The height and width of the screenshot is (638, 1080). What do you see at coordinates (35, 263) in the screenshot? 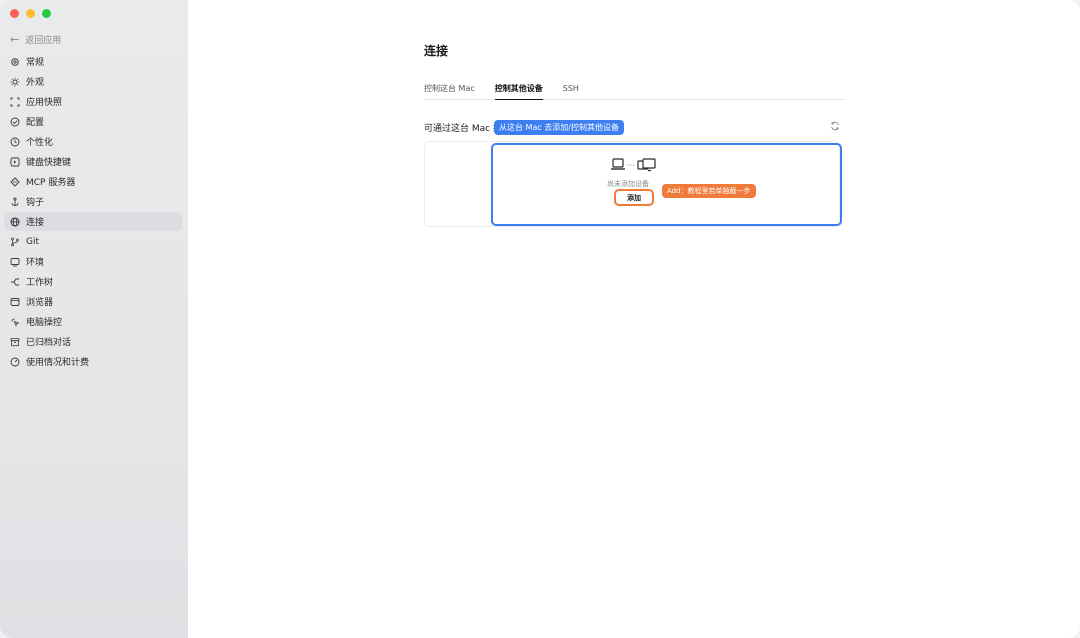
I see `sidebar-item-label: 环境` at bounding box center [35, 263].